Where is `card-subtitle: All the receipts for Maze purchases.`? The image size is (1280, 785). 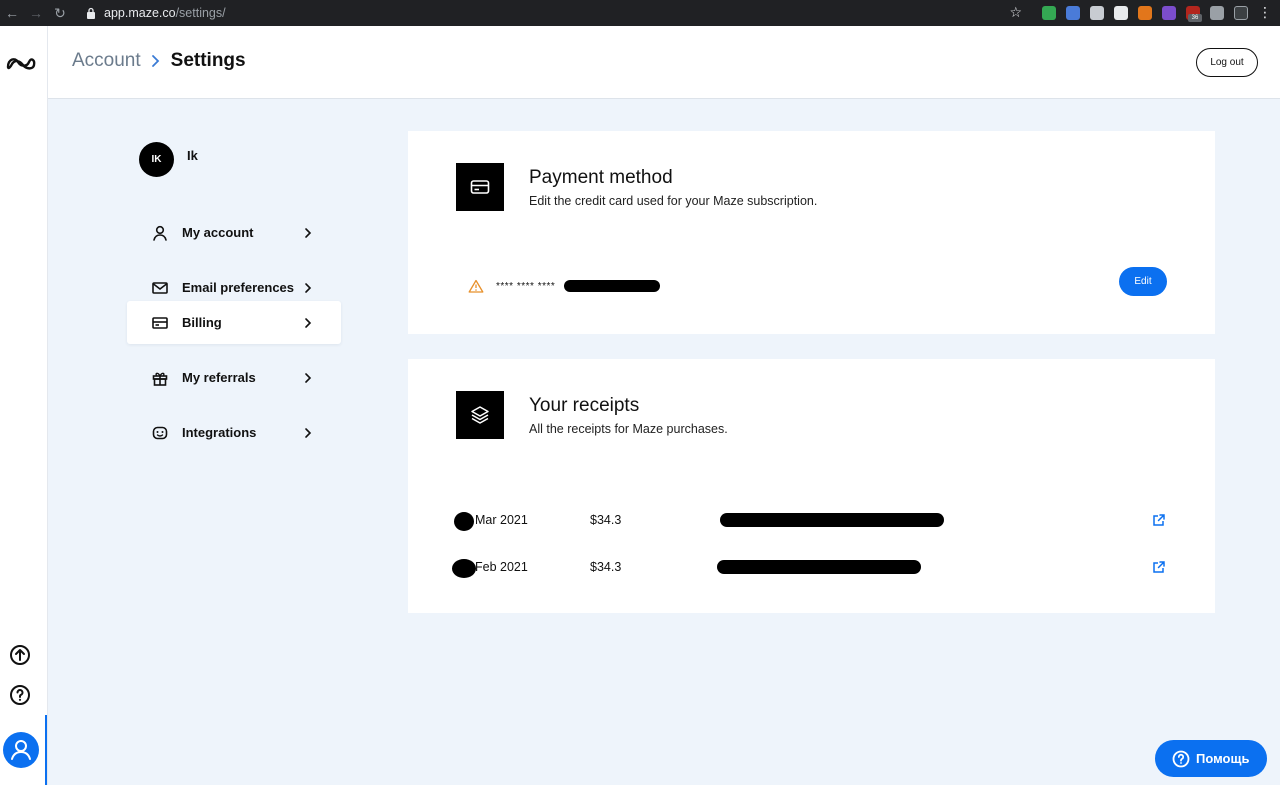 card-subtitle: All the receipts for Maze purchases. is located at coordinates (628, 429).